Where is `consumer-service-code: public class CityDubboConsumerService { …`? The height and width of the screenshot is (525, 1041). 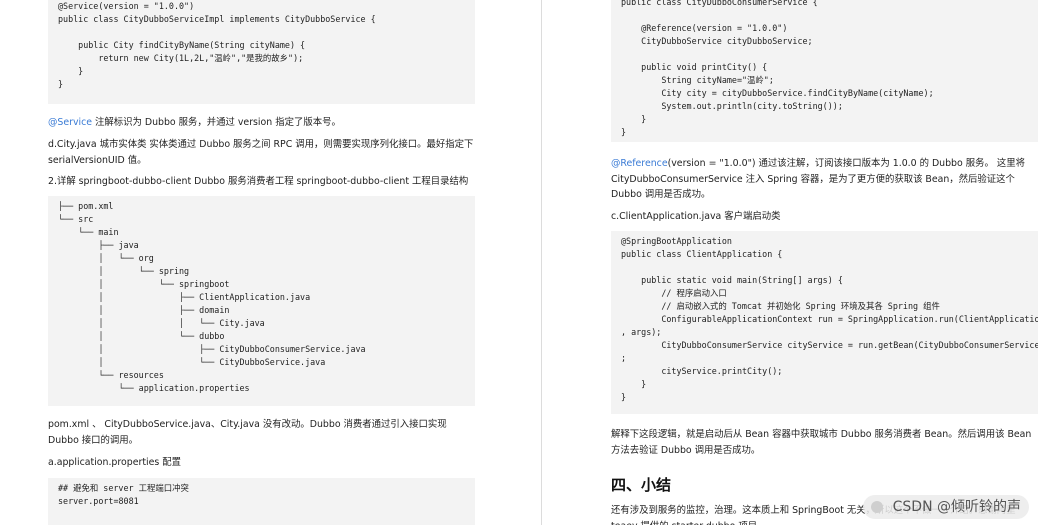
consumer-service-code: public class CityDubboConsumerService { … is located at coordinates (777, 68).